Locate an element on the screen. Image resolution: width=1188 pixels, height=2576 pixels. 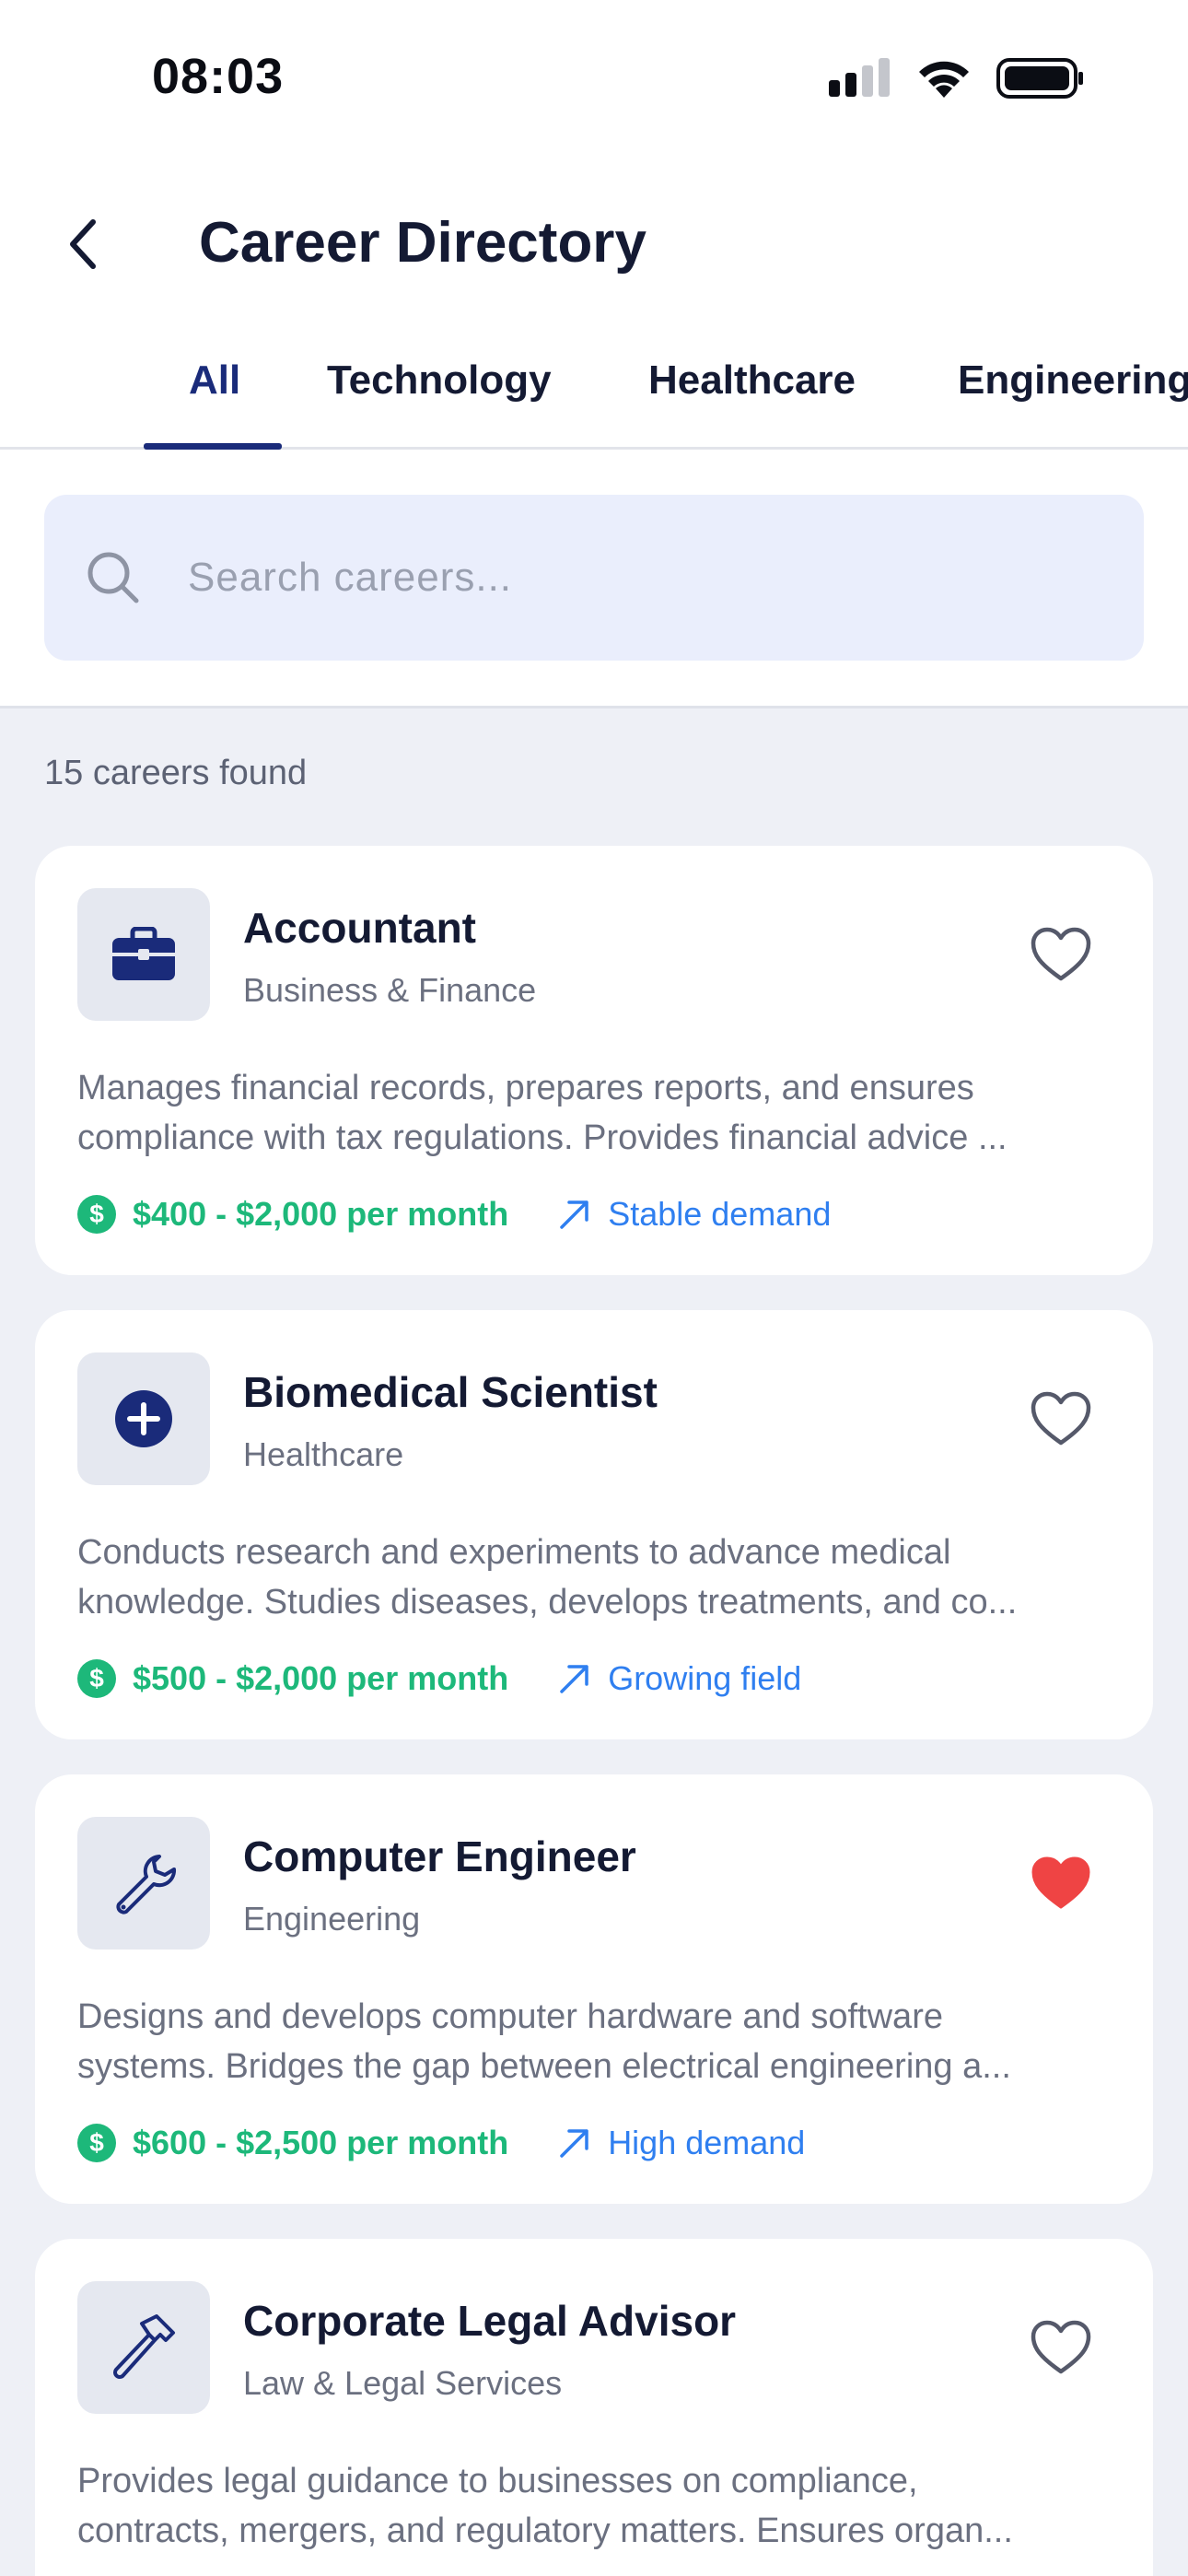
tab-all: All is located at coordinates (214, 394).